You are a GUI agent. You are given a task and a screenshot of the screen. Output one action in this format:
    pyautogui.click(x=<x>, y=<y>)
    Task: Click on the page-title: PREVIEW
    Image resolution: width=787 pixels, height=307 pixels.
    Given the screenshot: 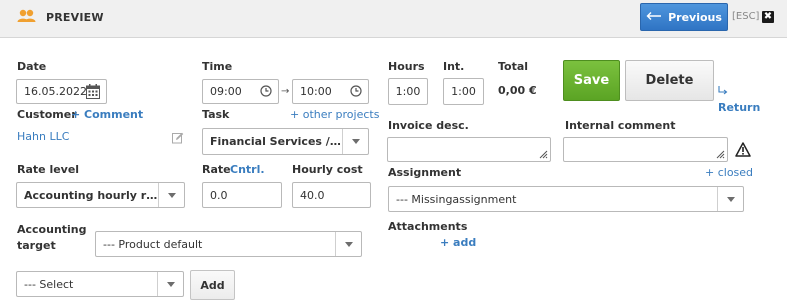 What is the action you would take?
    pyautogui.click(x=75, y=17)
    